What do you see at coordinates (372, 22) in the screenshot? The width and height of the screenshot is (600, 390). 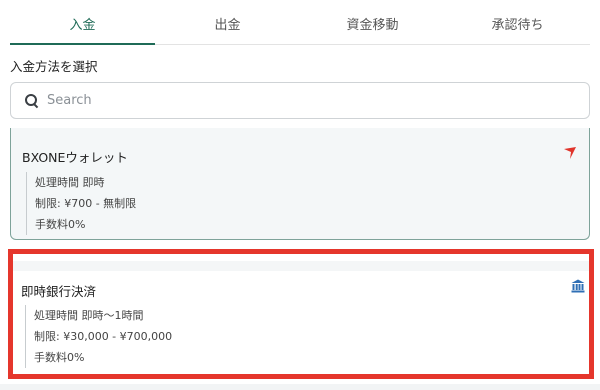 I see `tab-transfer: 資金移動` at bounding box center [372, 22].